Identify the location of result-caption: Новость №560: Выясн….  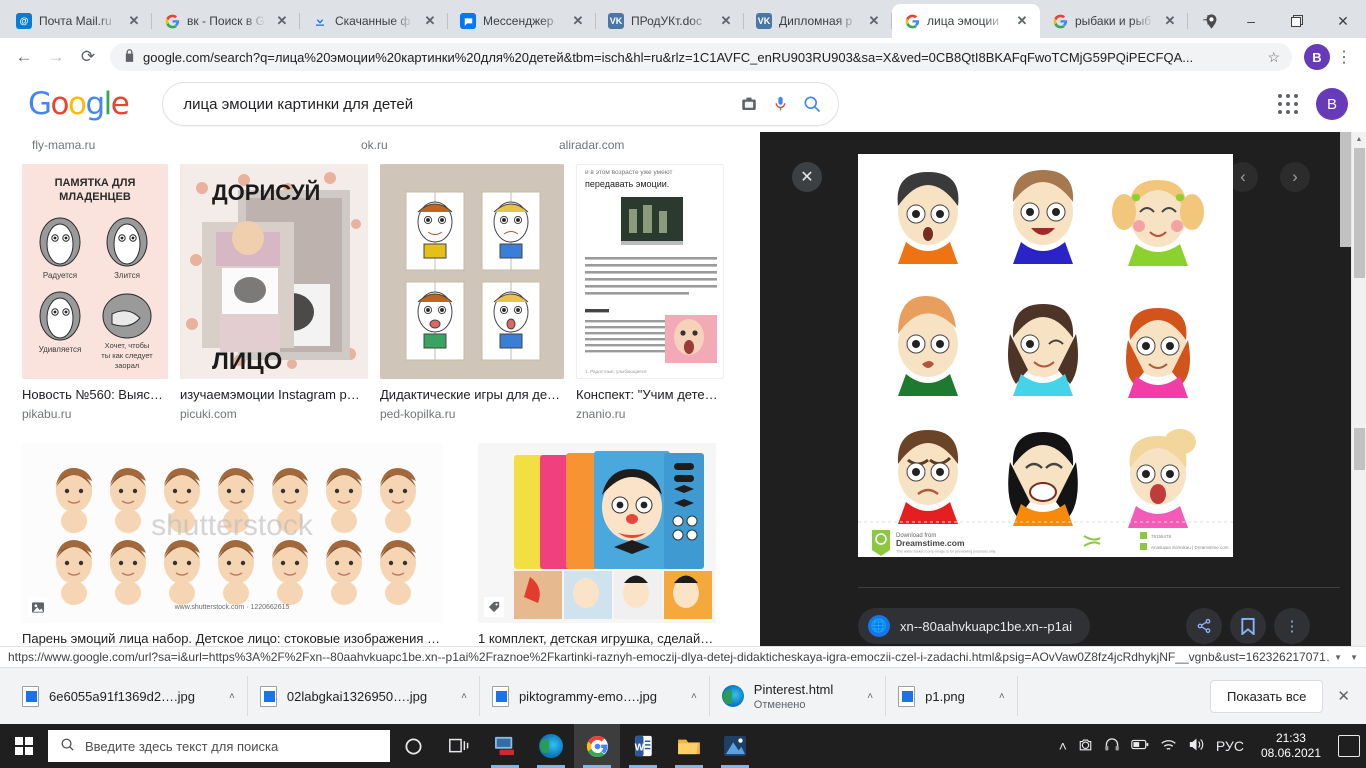
(95, 395).